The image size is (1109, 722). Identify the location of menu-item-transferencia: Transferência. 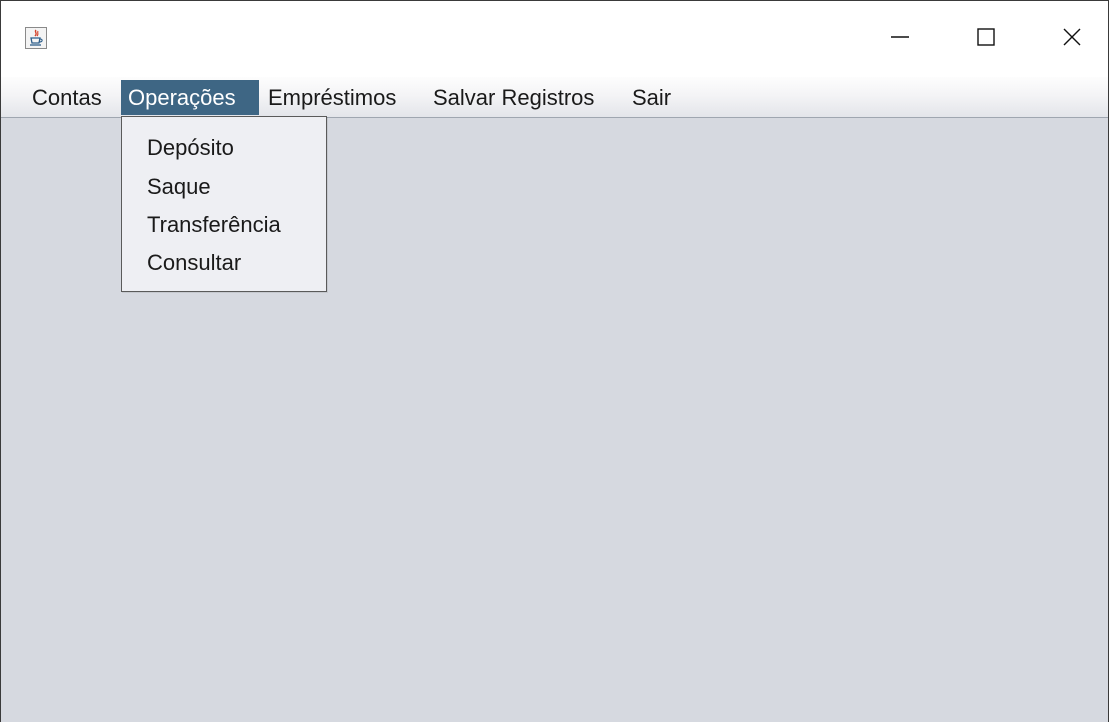
(224, 225).